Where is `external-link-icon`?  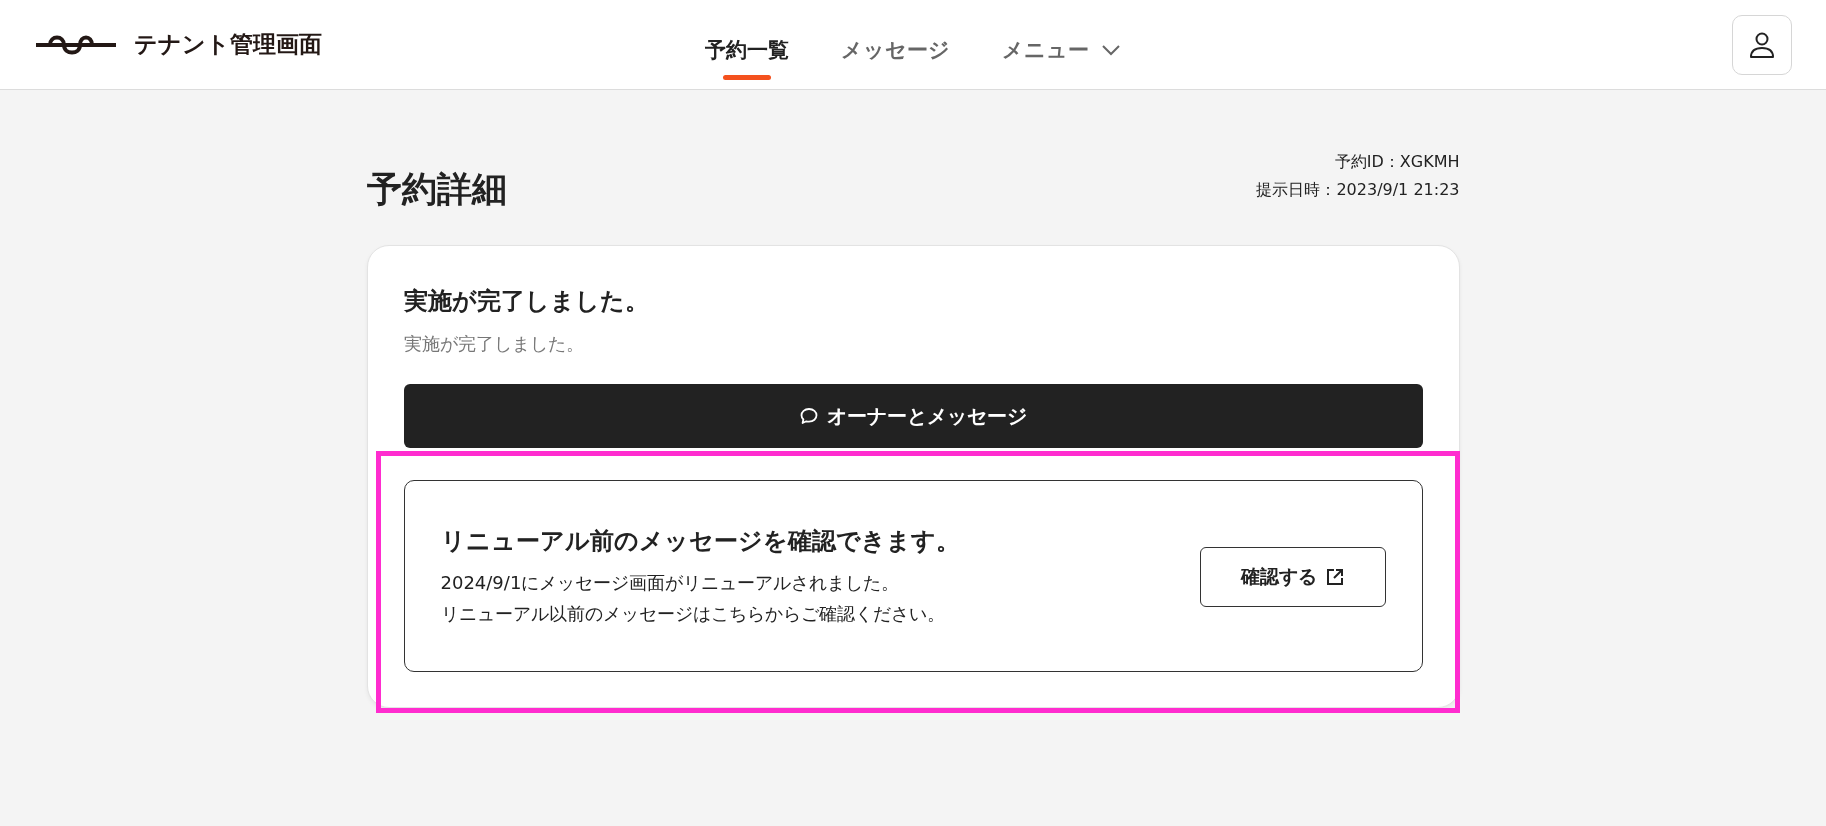 external-link-icon is located at coordinates (1334, 577).